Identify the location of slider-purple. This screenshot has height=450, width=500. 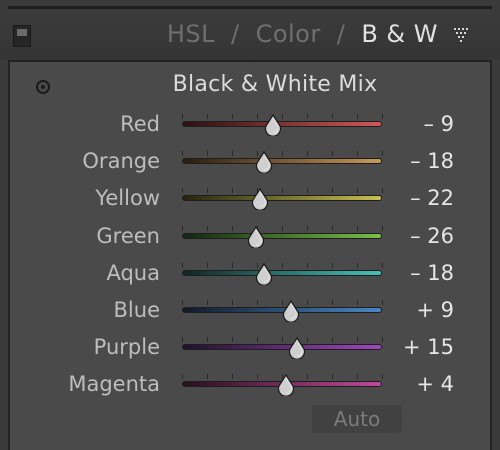
(282, 348).